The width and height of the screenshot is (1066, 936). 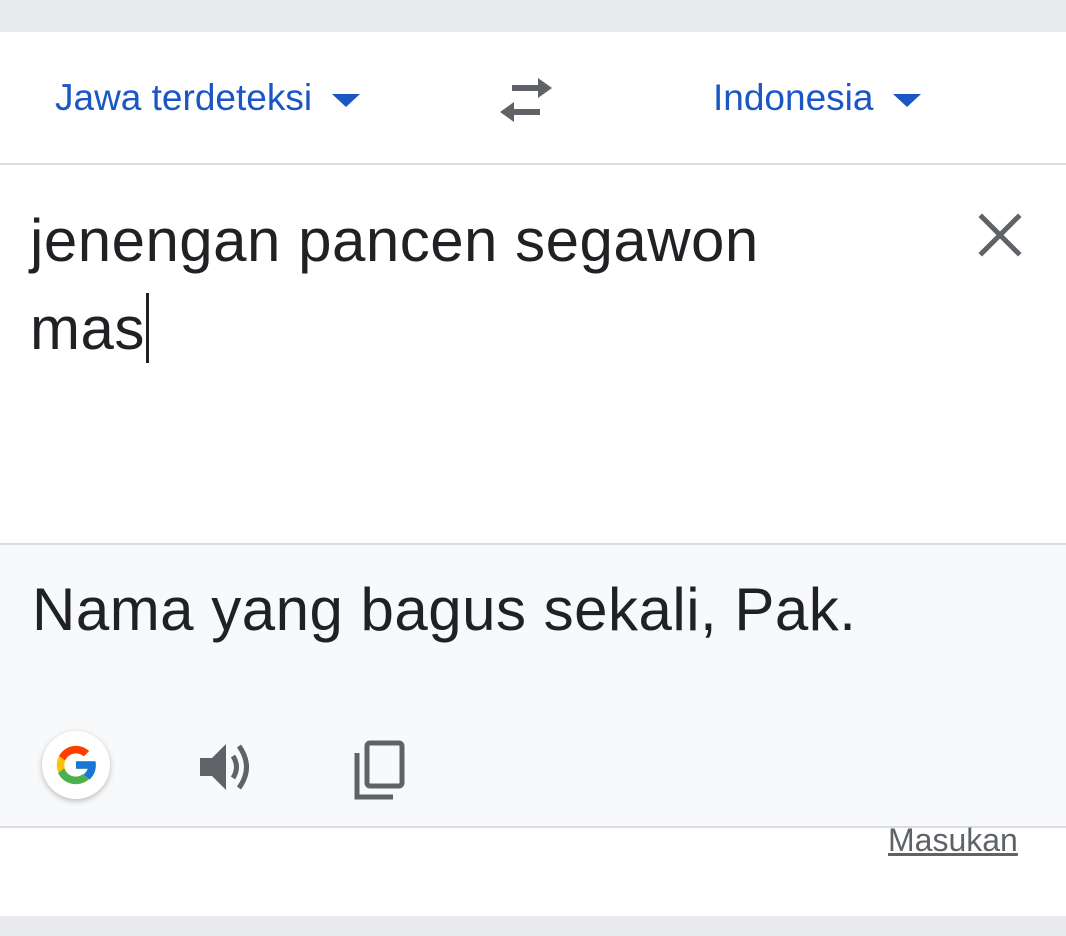 I want to click on translation-text: Nama yang bagus sekali, Pak., so click(x=444, y=609).